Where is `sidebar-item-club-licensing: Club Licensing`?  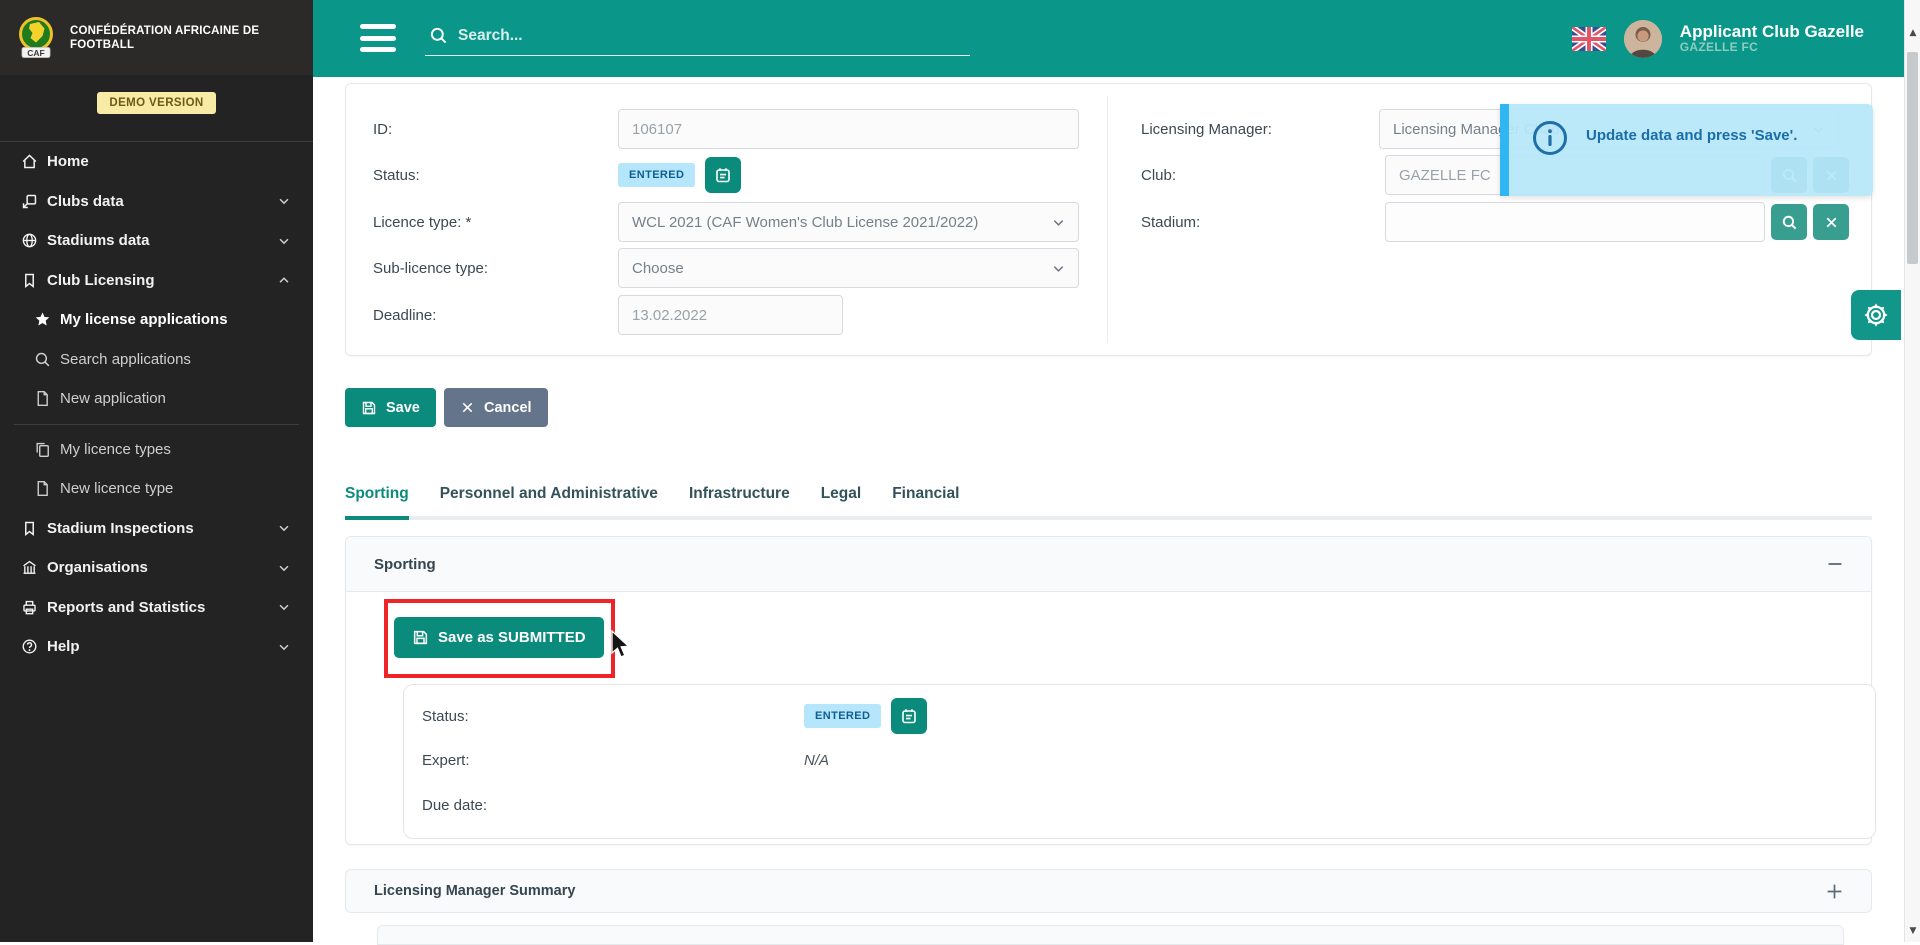
sidebar-item-club-licensing: Club Licensing is located at coordinates (156, 281).